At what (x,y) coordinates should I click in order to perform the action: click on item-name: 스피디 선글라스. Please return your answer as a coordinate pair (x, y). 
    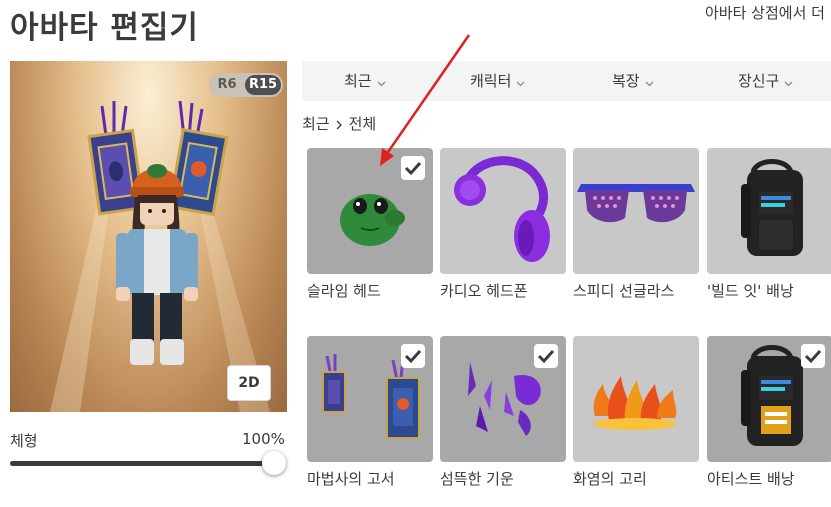
    Looking at the image, I should click on (638, 290).